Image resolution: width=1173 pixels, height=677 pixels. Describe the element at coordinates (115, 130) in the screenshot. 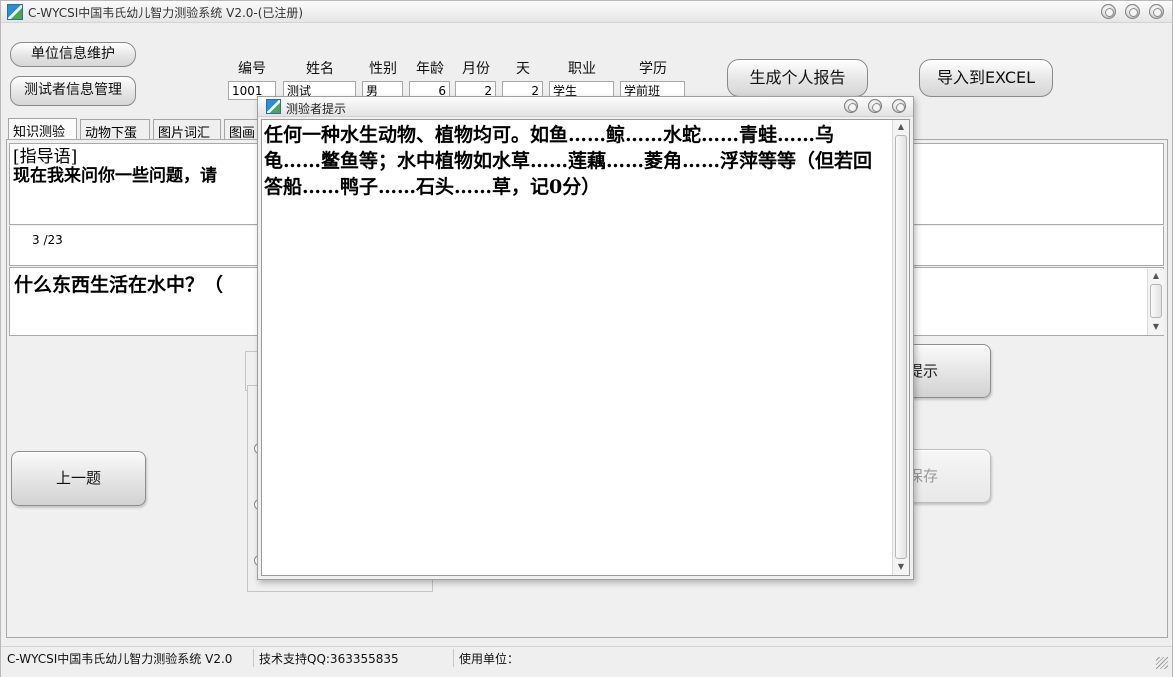

I see `tab-animal-eggs: 动物下蛋` at that location.